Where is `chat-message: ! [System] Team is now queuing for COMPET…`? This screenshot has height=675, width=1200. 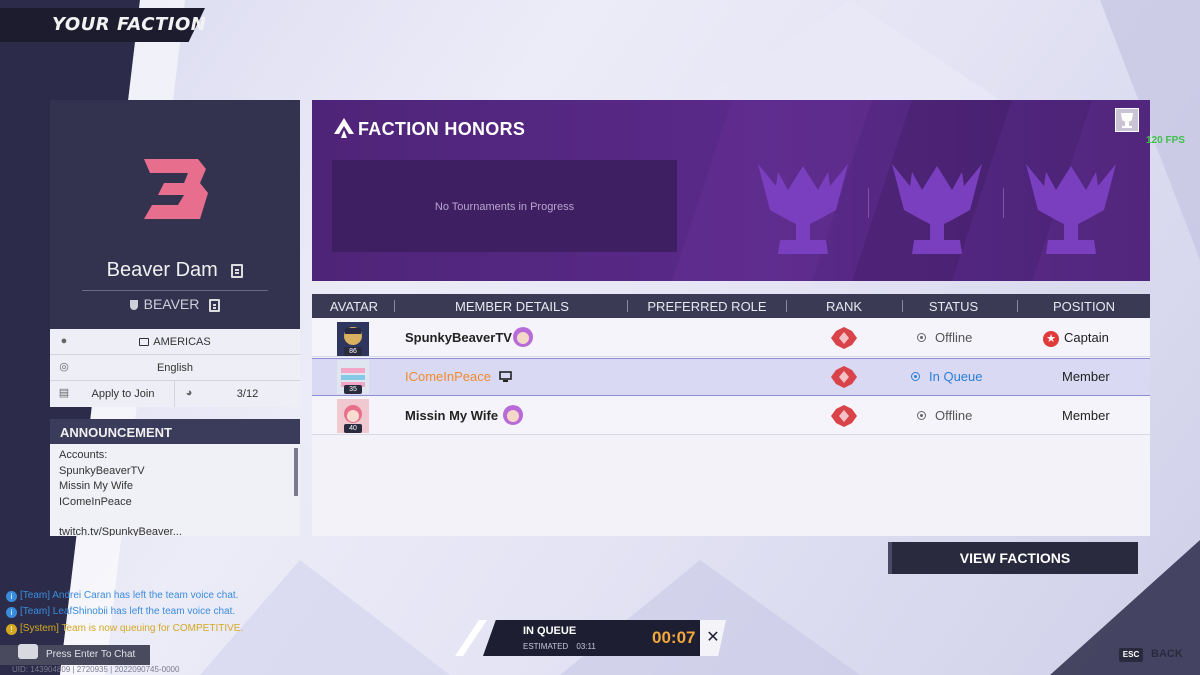
chat-message: ! [System] Team is now queuing for COMPET… is located at coordinates (124, 630).